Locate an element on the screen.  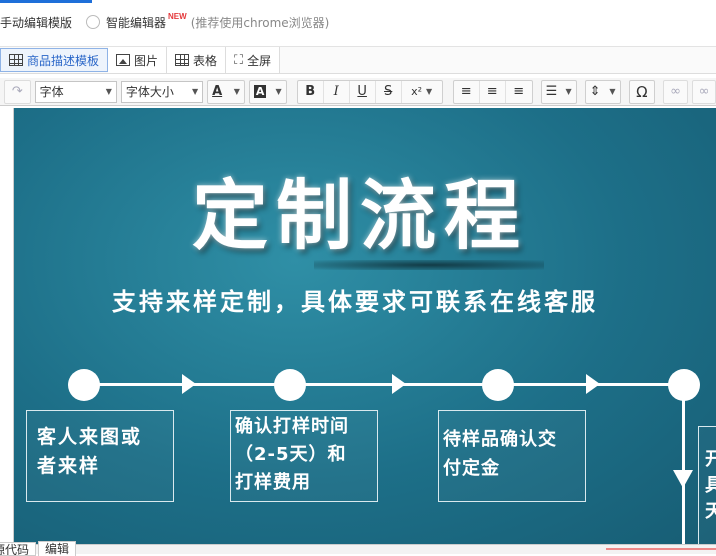
align-right-icon: ≡ is located at coordinates (519, 91).